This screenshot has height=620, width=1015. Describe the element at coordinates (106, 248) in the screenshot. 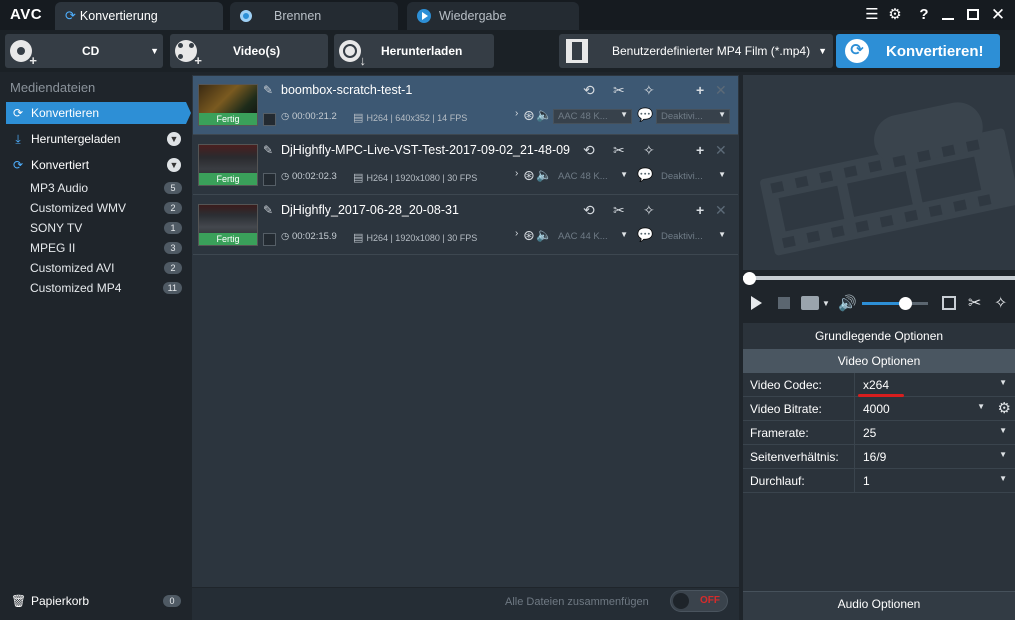

I see `converted-item-mpeg: MPEG II 3` at that location.